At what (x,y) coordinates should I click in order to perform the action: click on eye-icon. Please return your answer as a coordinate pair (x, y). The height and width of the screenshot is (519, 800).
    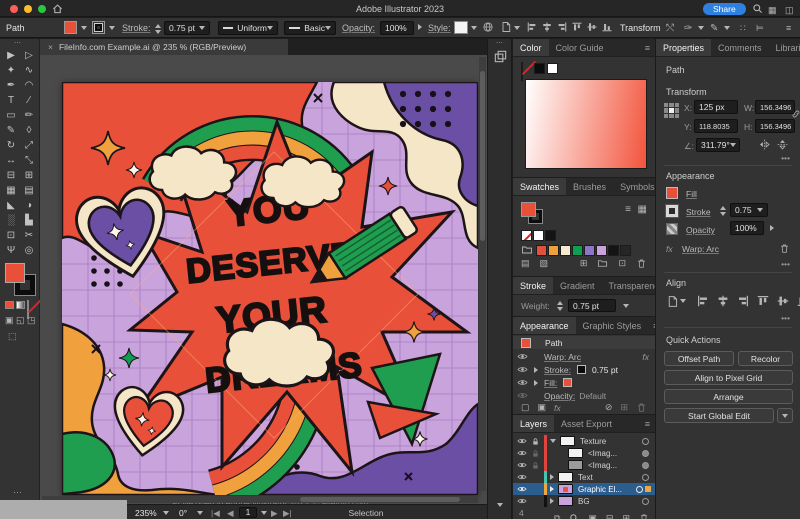
    Looking at the image, I should click on (522, 465).